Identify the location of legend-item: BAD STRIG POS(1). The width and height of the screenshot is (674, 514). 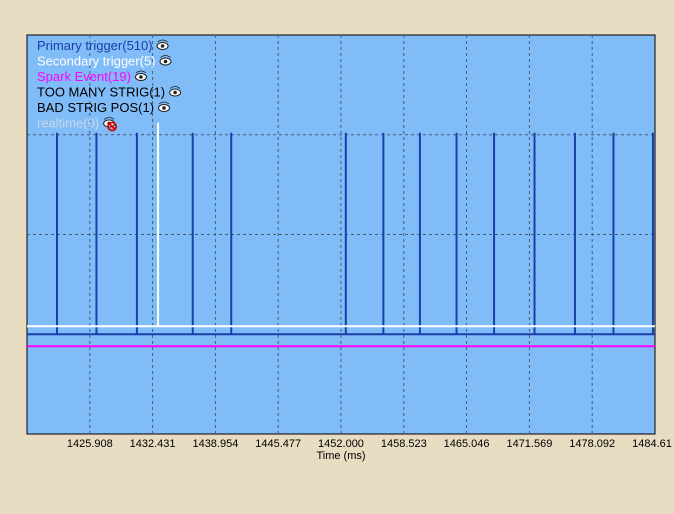
(104, 107).